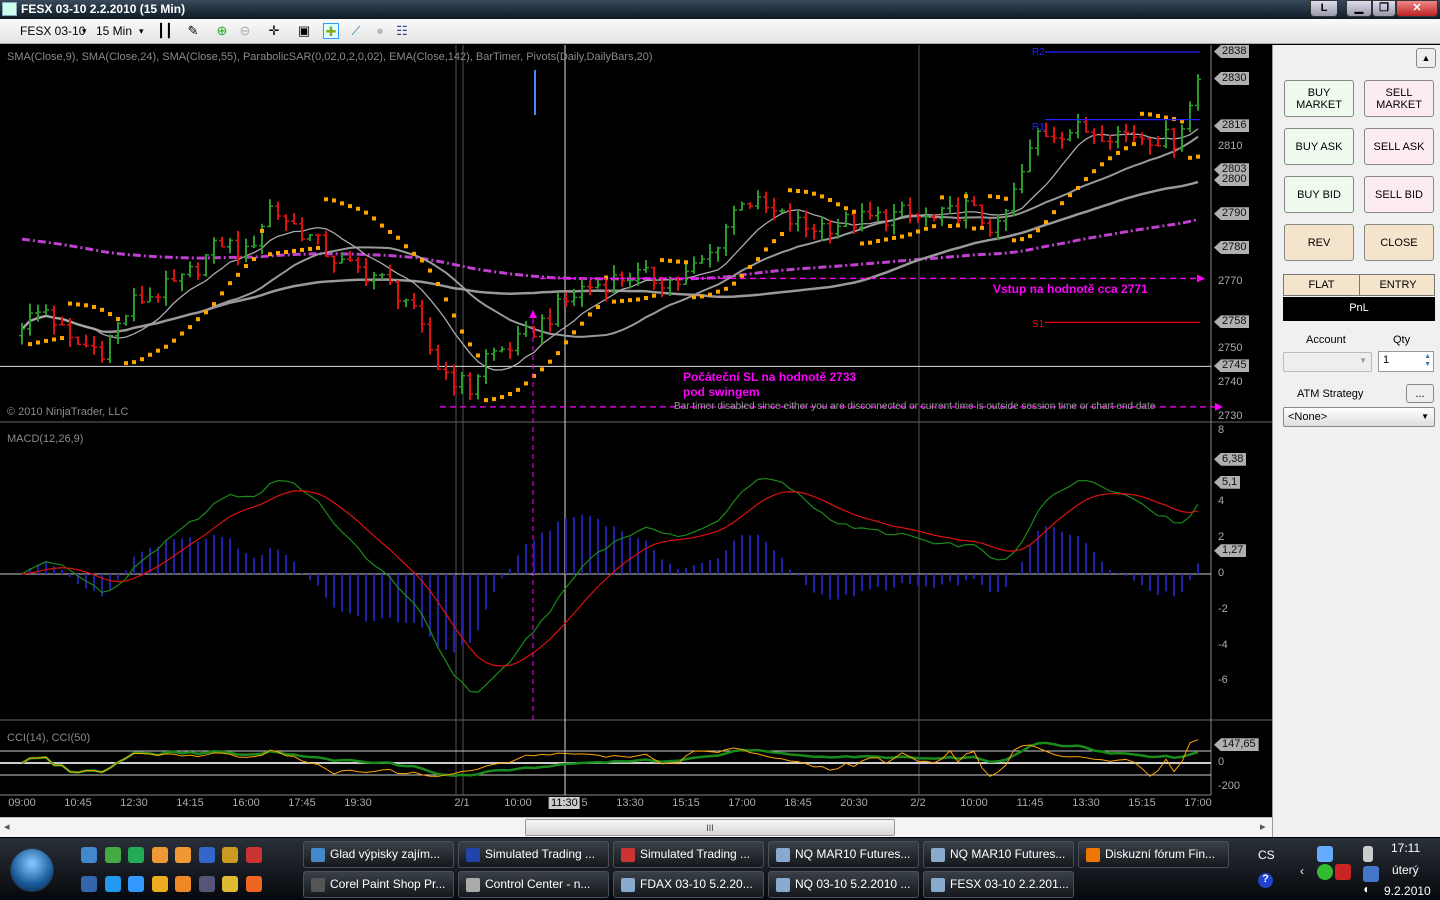  What do you see at coordinates (1343, 872) in the screenshot?
I see `antivirus-icon` at bounding box center [1343, 872].